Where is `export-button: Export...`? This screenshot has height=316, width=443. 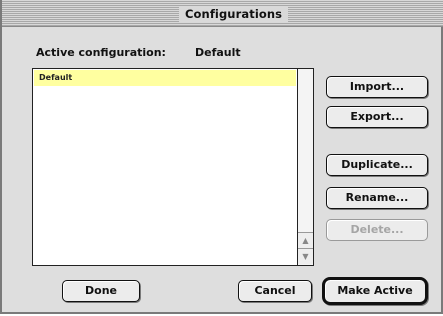 export-button: Export... is located at coordinates (377, 117).